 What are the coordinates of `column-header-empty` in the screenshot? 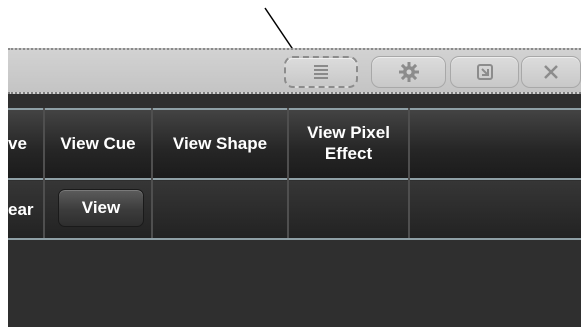 It's located at (495, 143).